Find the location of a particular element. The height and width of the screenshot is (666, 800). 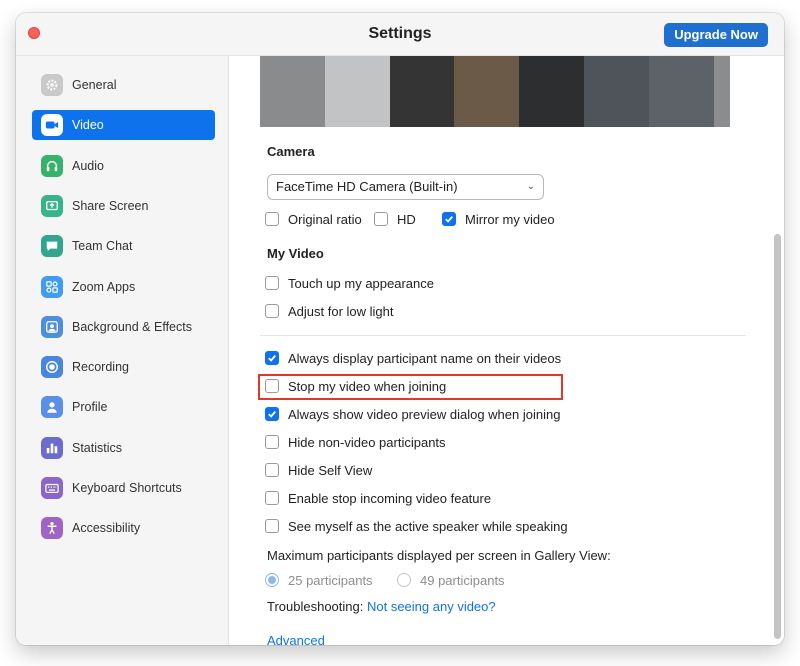

original-ratio-row: Original ratio is located at coordinates (313, 219).